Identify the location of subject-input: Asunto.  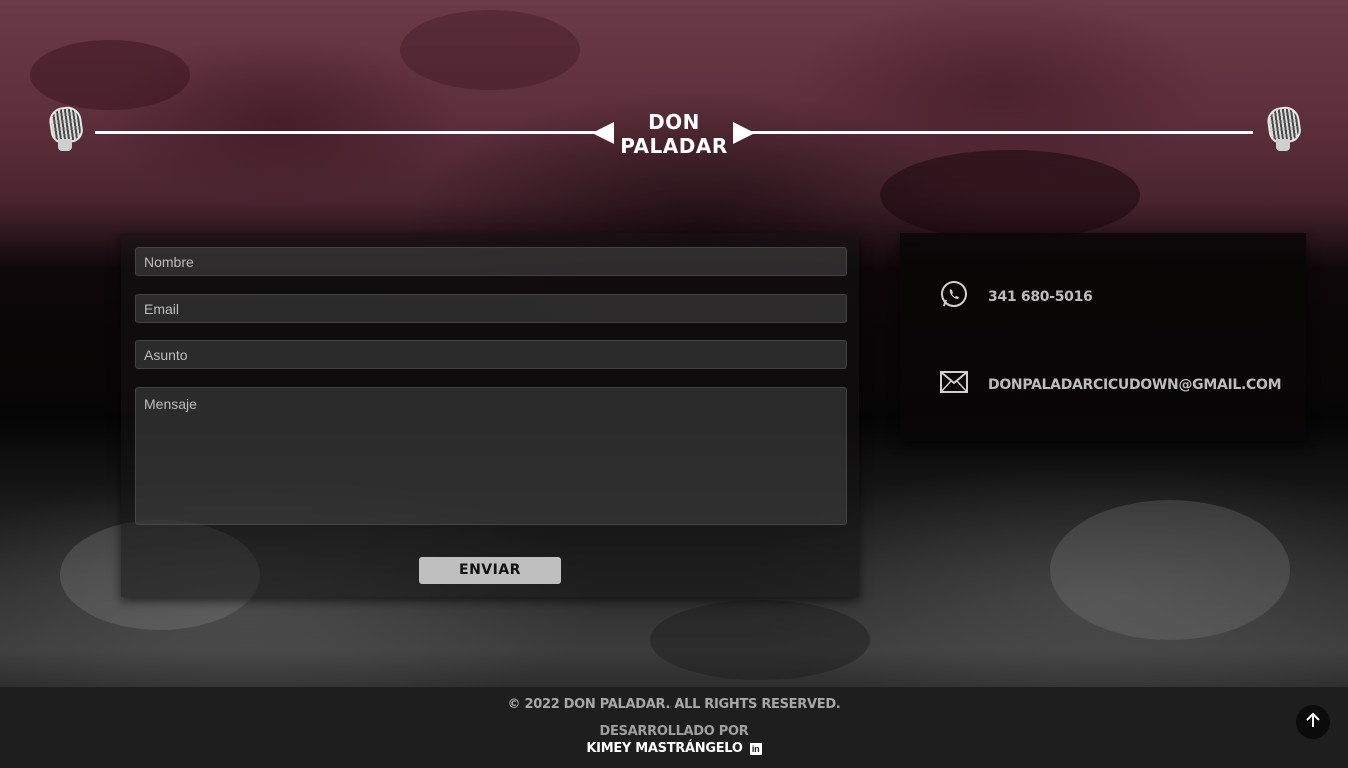
(491, 354).